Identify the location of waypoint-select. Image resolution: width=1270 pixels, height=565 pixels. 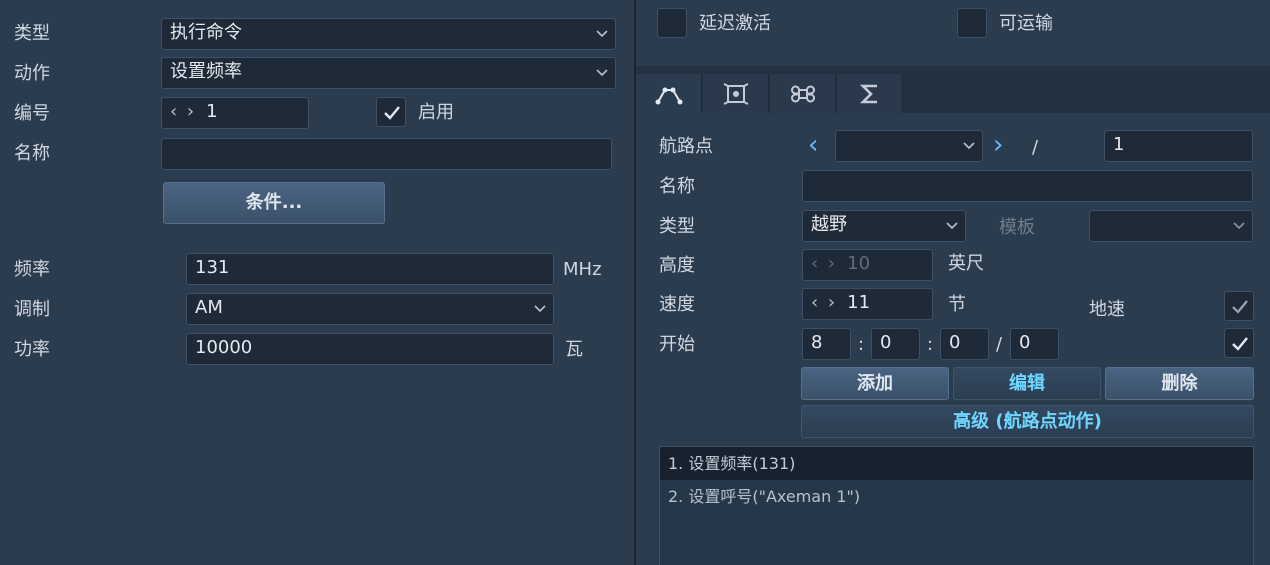
(909, 146).